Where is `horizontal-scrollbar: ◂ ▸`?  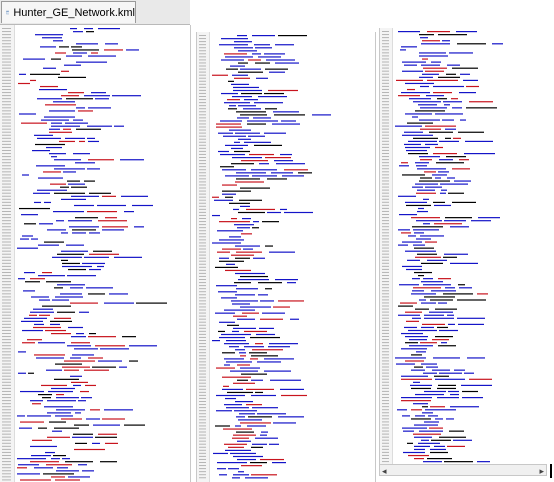
horizontal-scrollbar: ◂ ▸ is located at coordinates (463, 470).